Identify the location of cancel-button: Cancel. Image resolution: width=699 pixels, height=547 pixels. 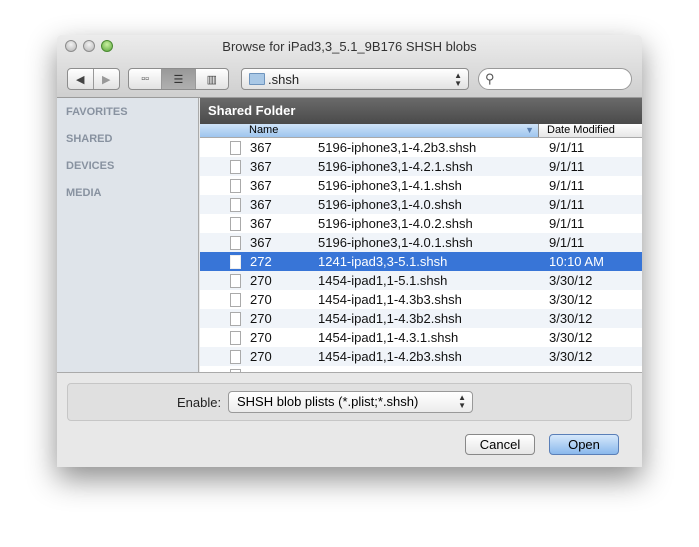
(500, 444).